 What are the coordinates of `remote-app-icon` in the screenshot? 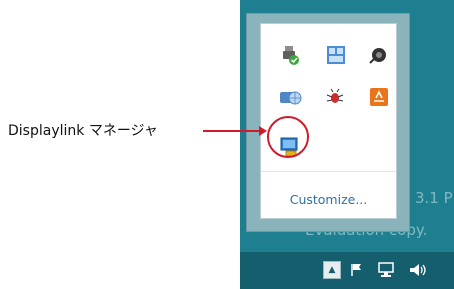 It's located at (336, 55).